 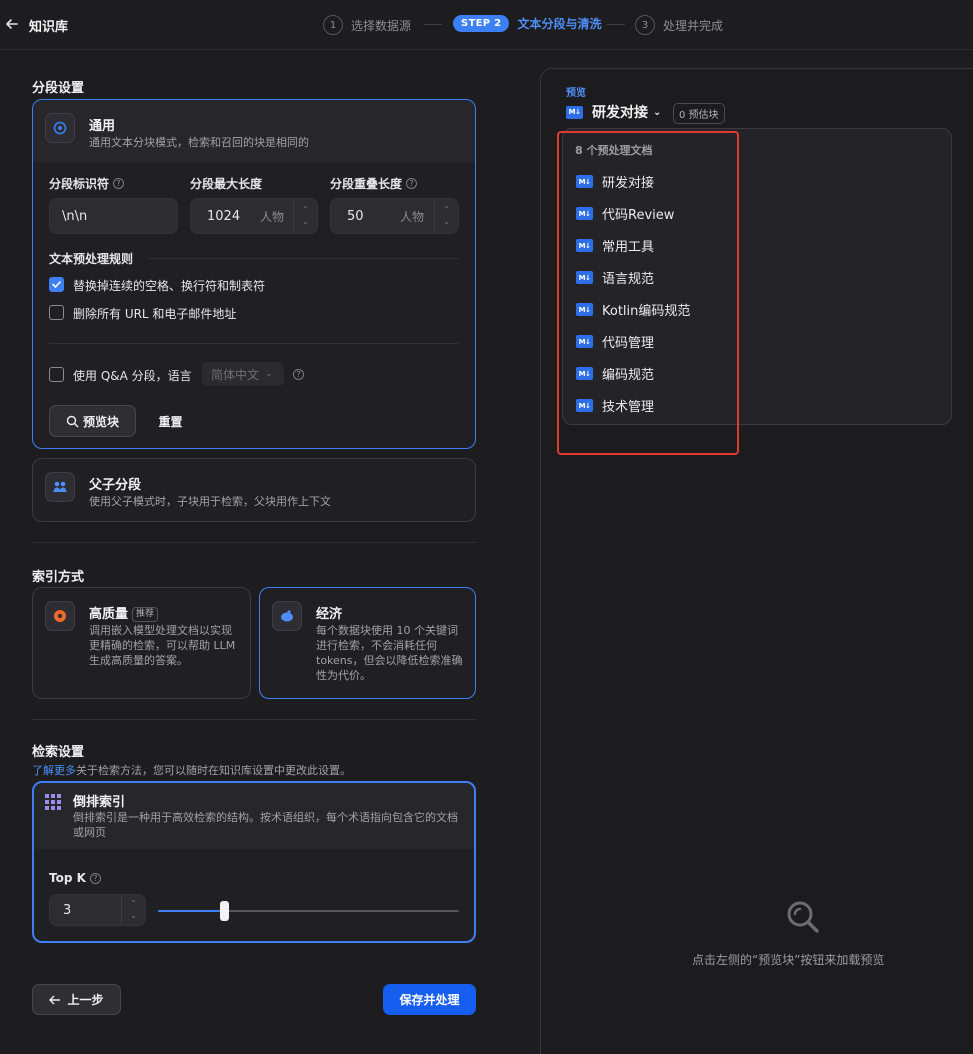 I want to click on retrieval-note: 了解更多关于检索方法，您可以随时在知识库设置中更改此设置。, so click(x=191, y=770).